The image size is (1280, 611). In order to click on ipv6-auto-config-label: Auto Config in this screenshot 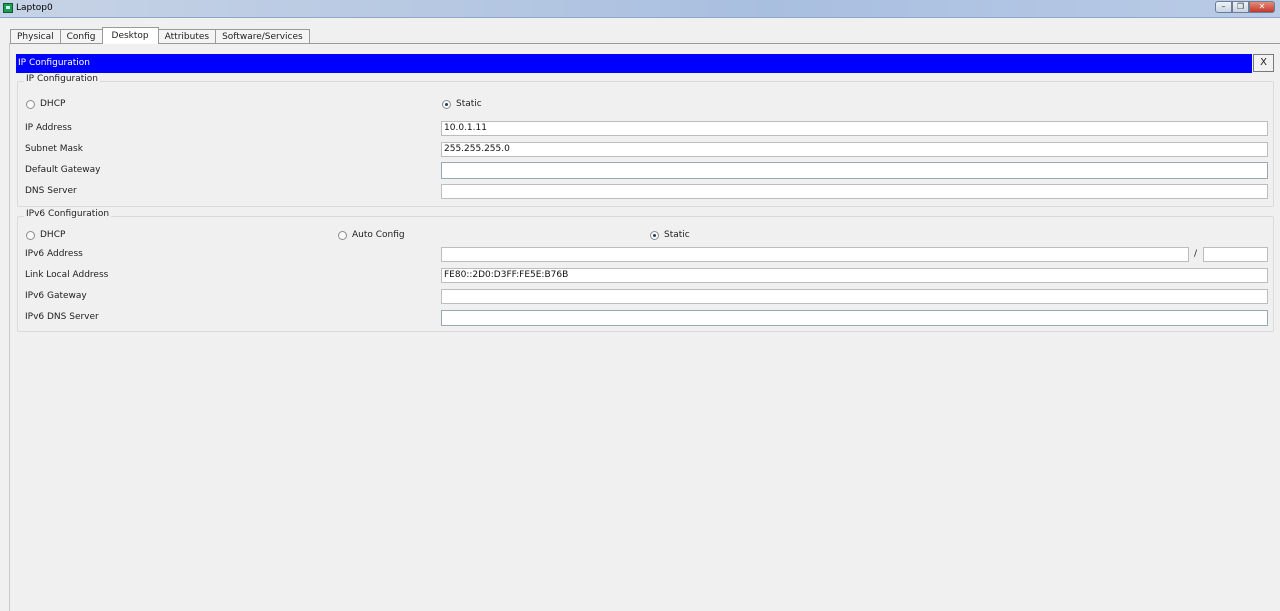, I will do `click(378, 235)`.